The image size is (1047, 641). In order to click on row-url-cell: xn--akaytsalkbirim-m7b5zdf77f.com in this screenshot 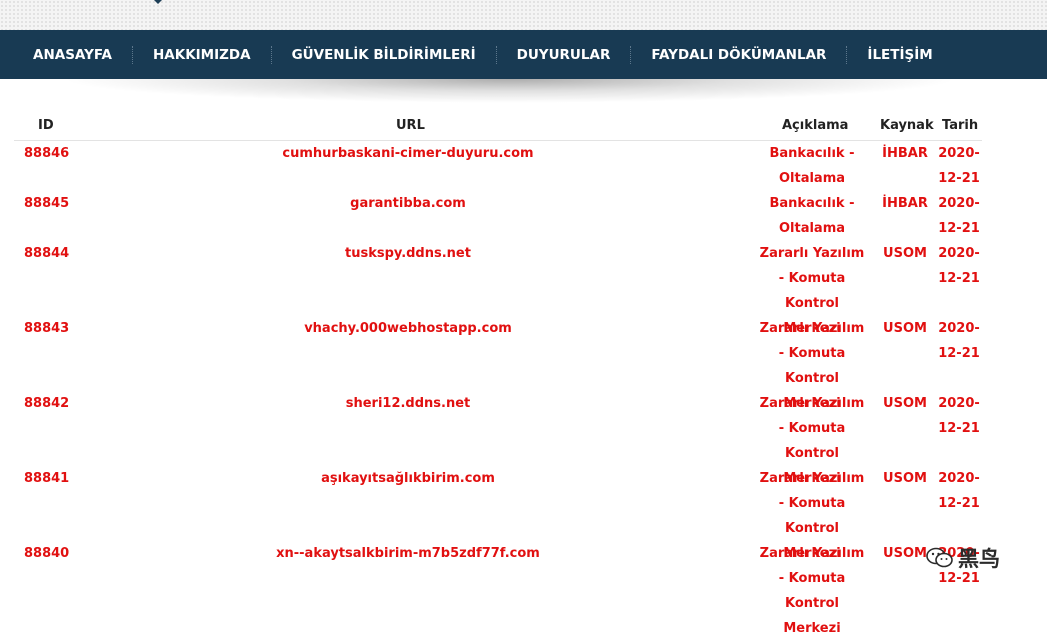, I will do `click(408, 553)`.